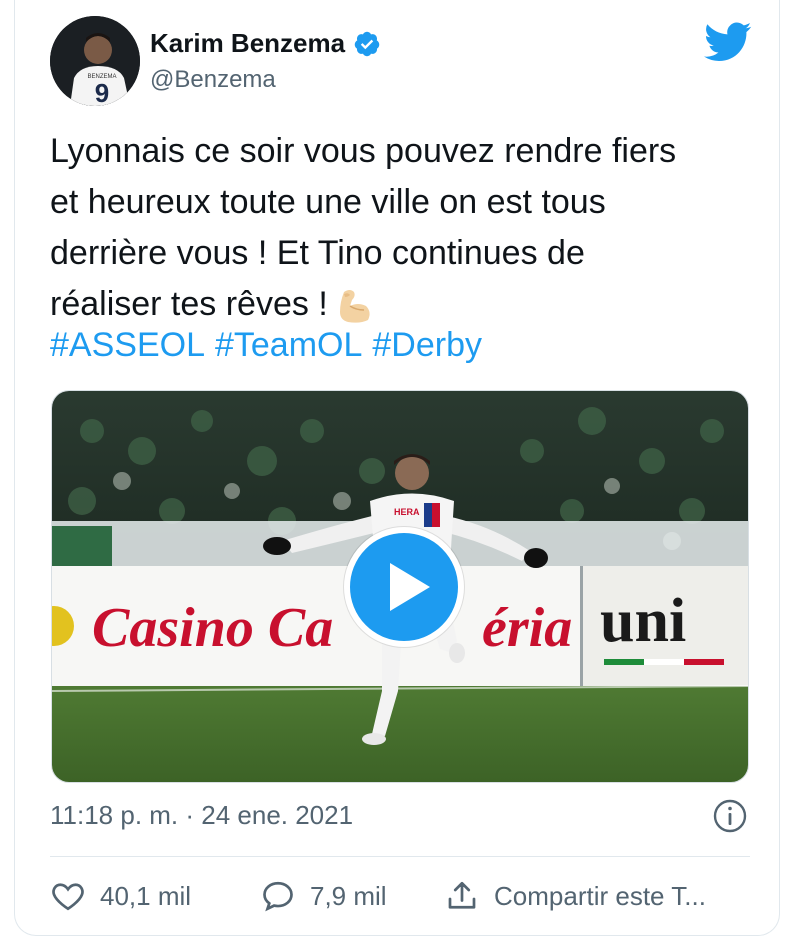  I want to click on banner-cafeteria-text: éria, so click(527, 628).